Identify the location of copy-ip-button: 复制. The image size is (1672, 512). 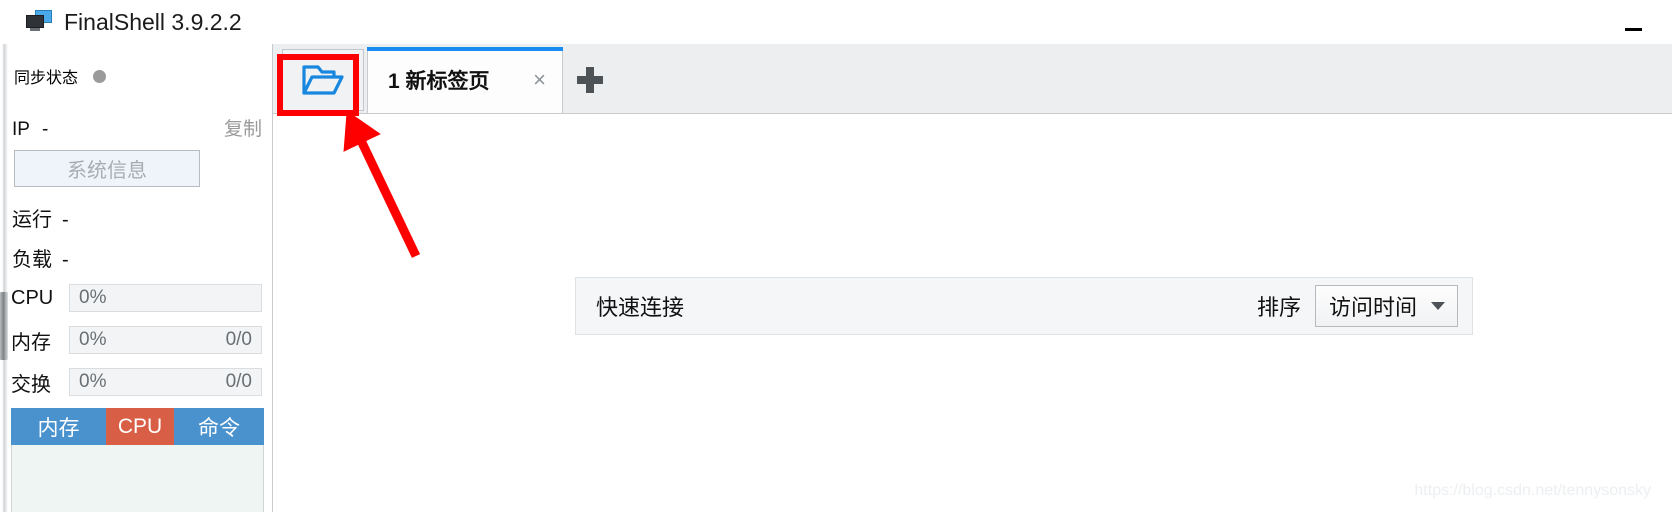
(243, 127).